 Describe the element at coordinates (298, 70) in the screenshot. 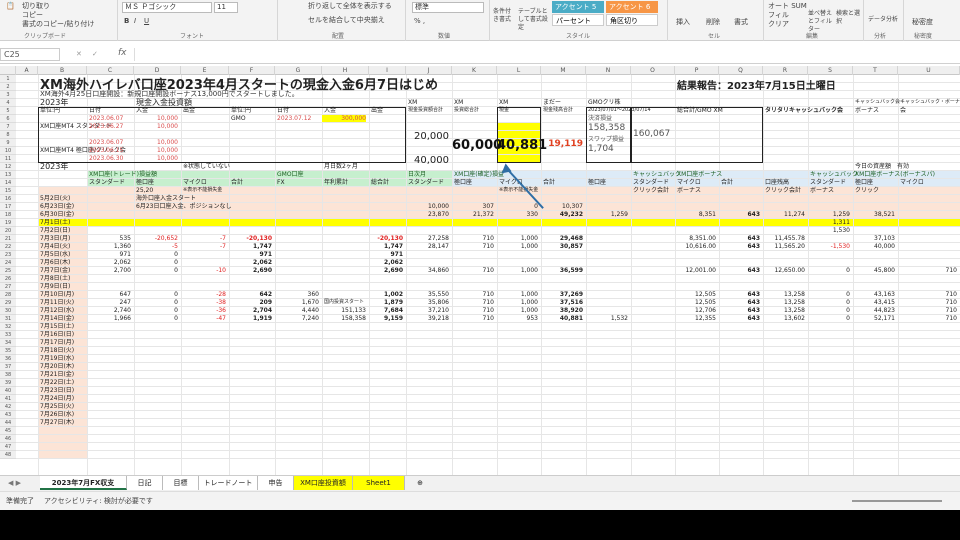

I see `column-header: G` at that location.